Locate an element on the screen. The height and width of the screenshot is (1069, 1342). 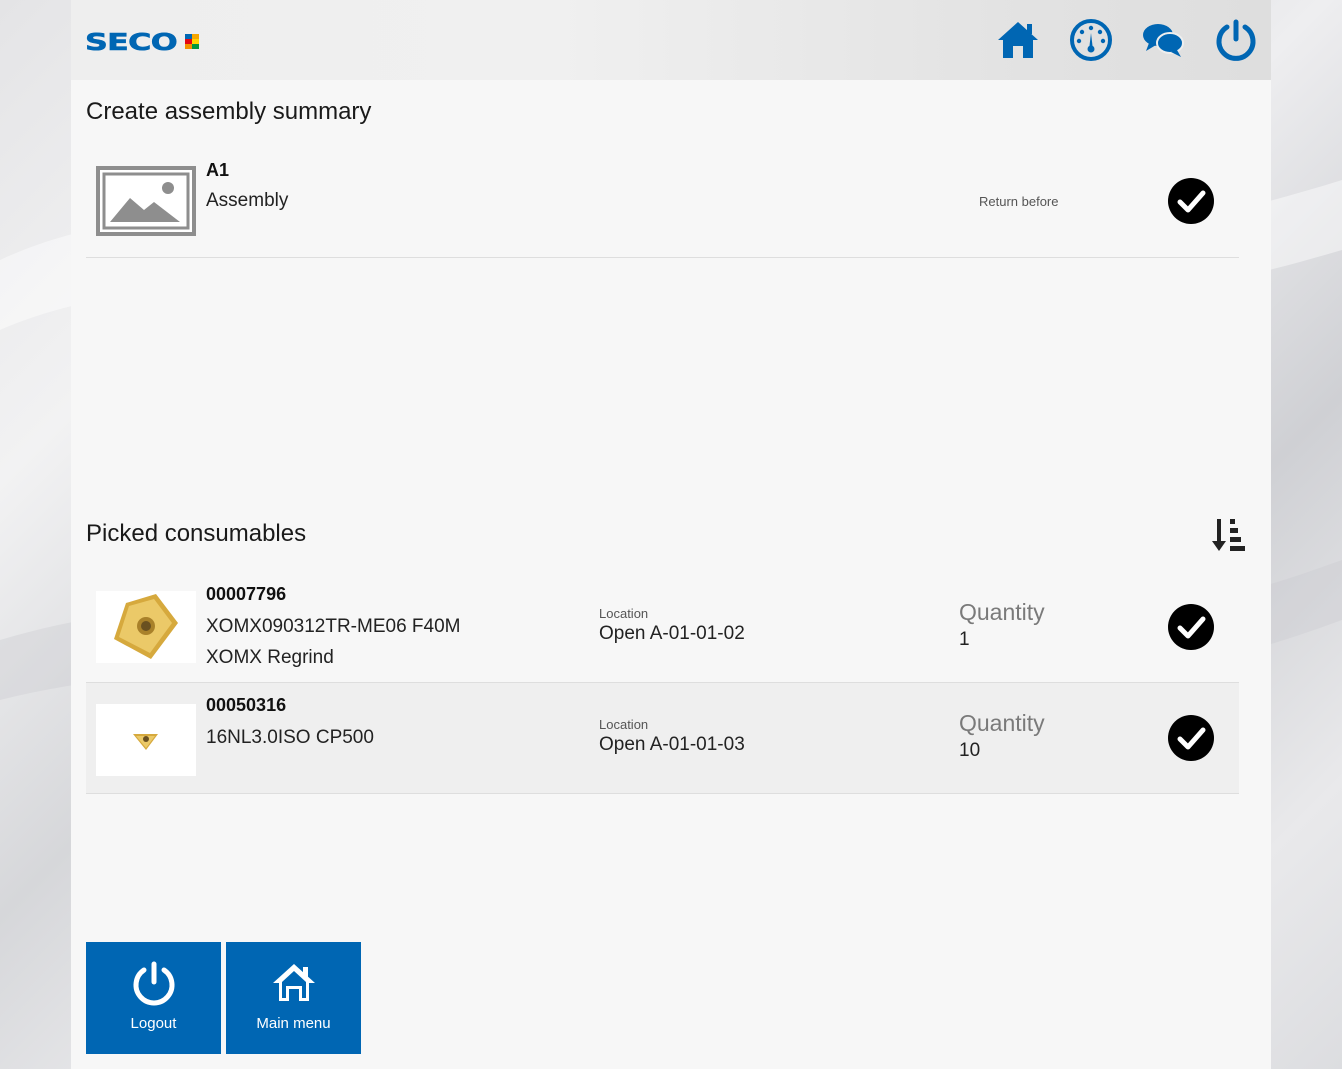
logout-button: Logout is located at coordinates (153, 998).